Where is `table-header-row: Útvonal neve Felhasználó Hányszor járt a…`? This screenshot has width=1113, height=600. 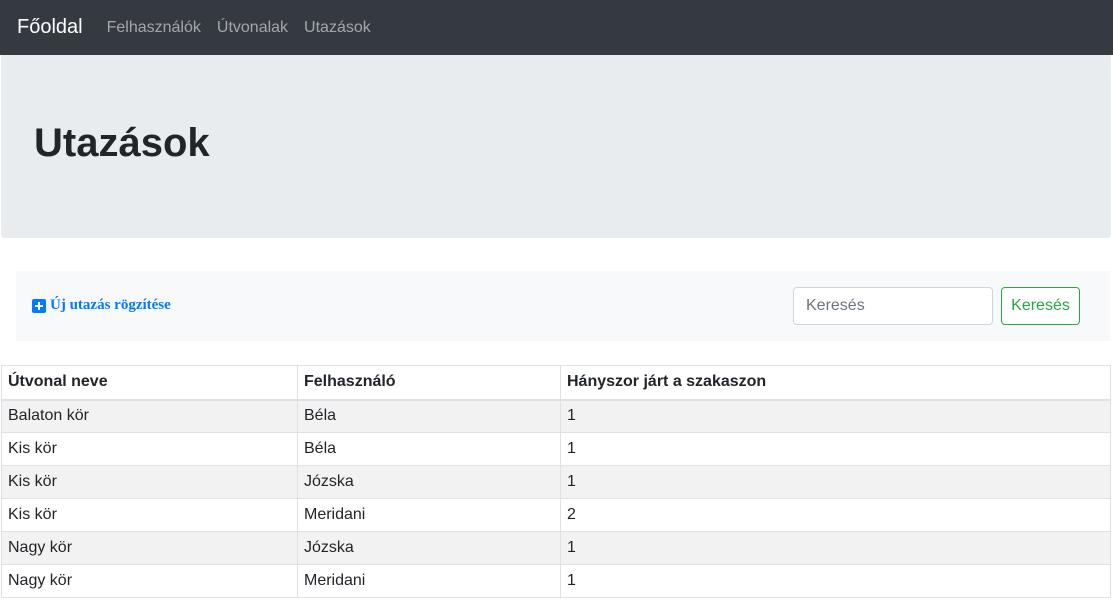 table-header-row: Útvonal neve Felhasználó Hányszor járt a… is located at coordinates (556, 383).